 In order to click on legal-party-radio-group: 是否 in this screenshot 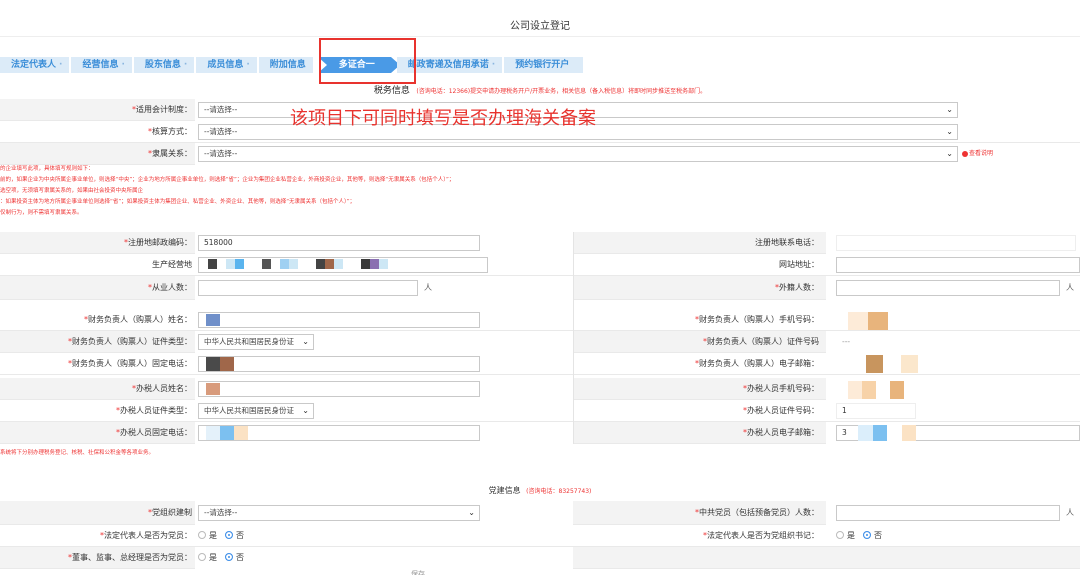, I will do `click(225, 536)`.